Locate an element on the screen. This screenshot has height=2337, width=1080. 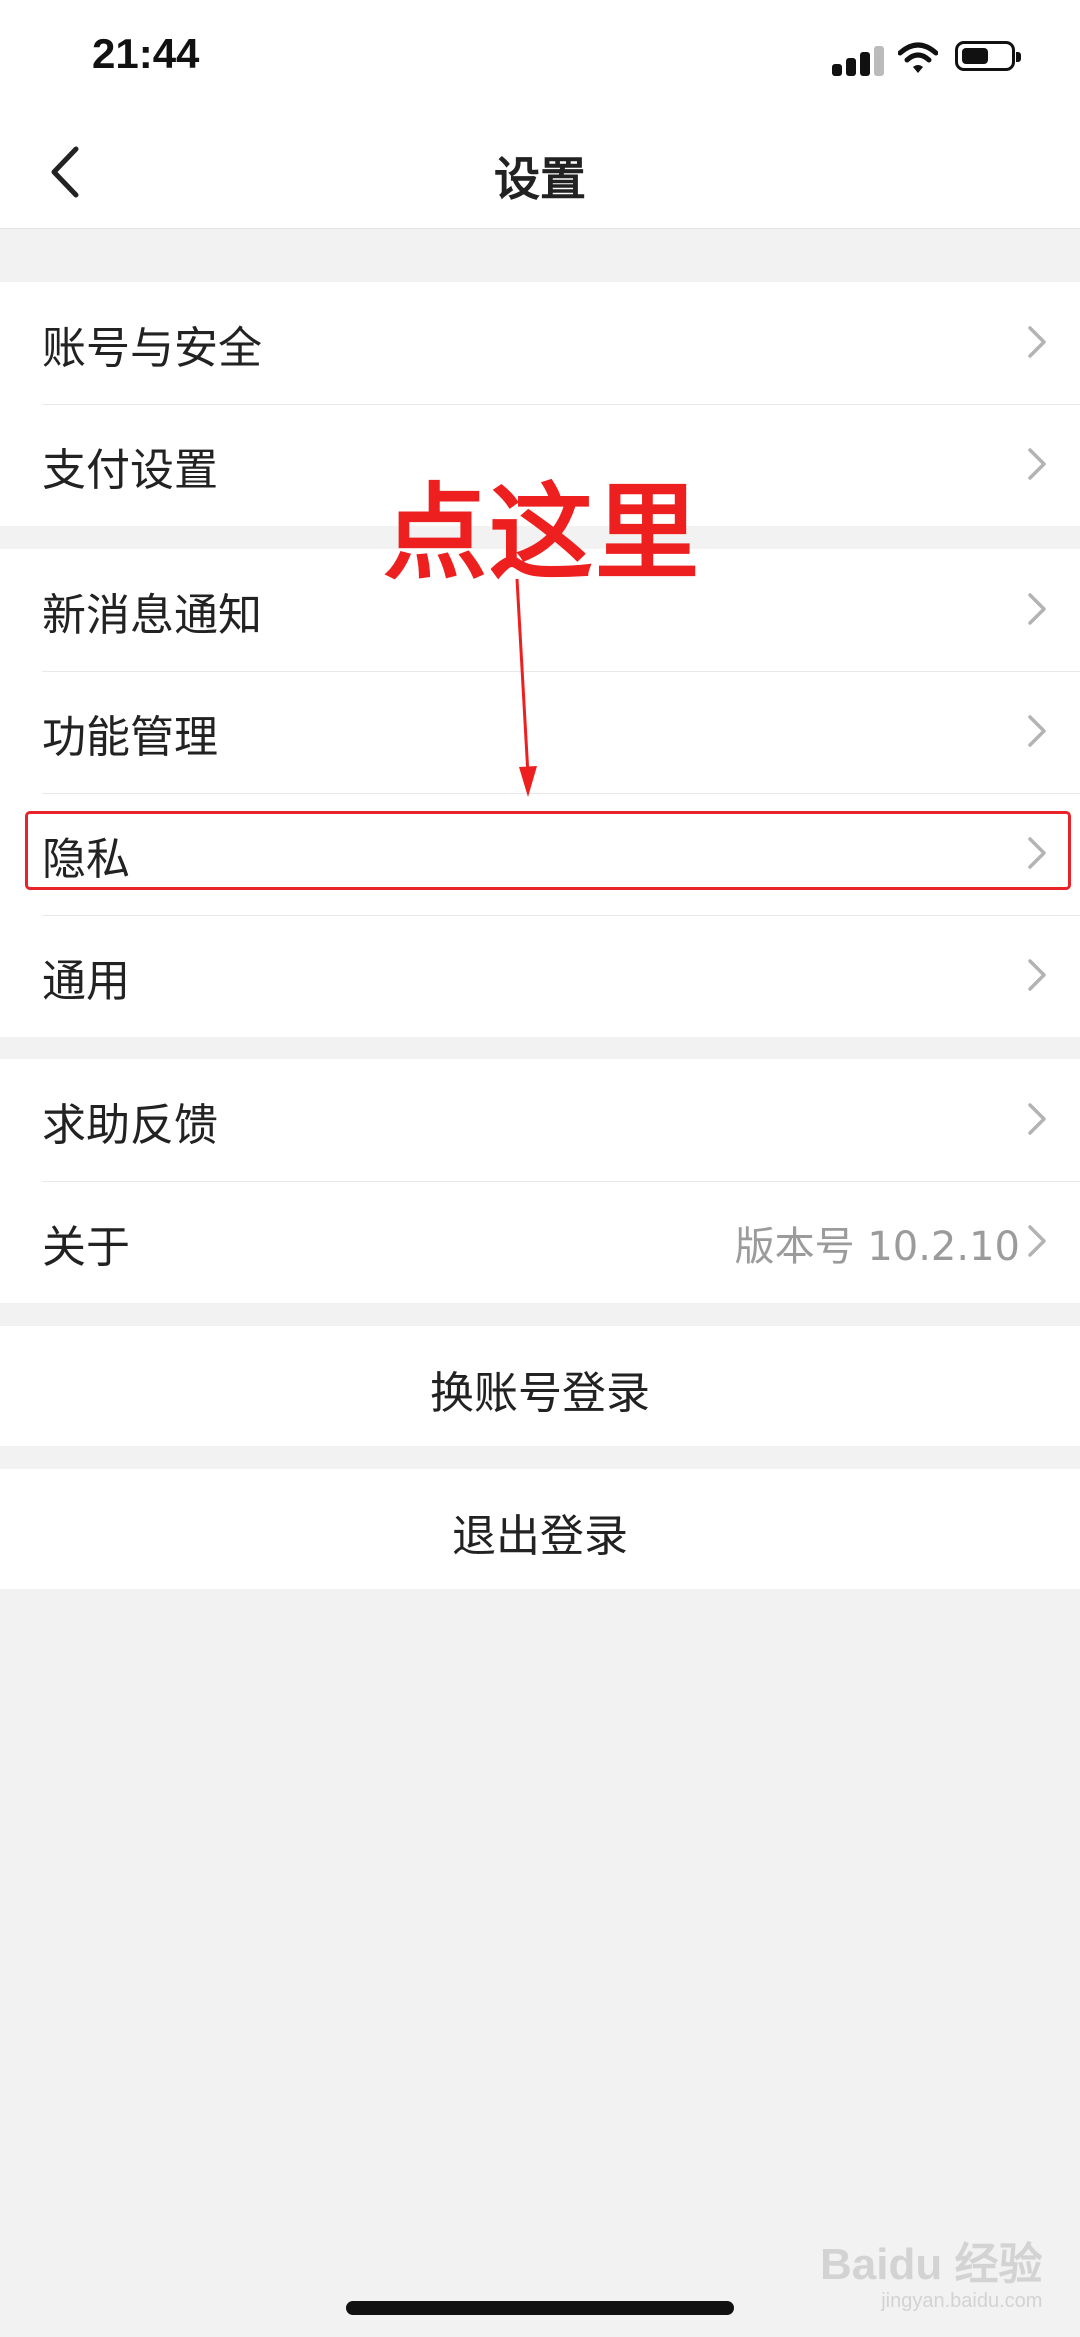
settings-item-general: 通用 is located at coordinates (540, 976).